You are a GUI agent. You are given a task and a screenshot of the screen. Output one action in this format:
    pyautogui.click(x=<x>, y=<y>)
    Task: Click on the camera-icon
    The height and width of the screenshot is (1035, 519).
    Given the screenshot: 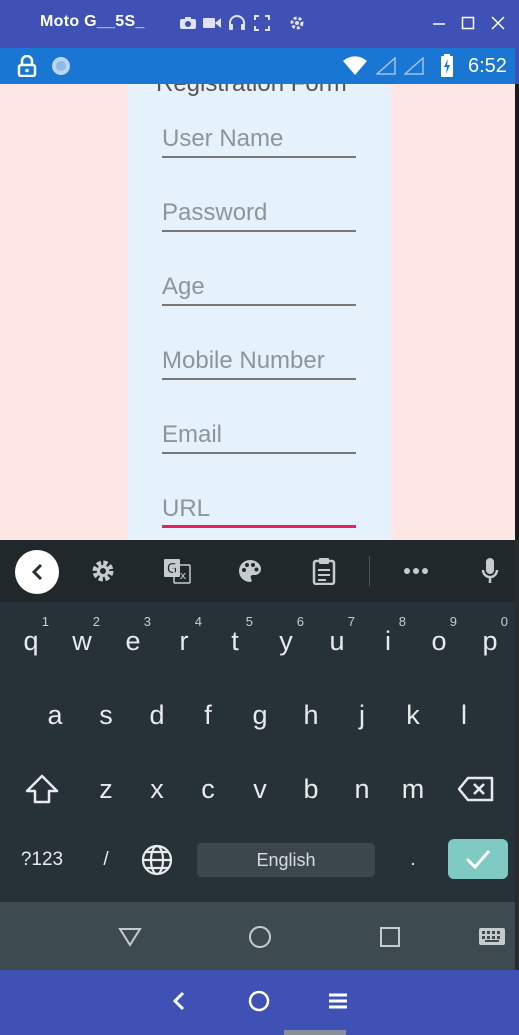 What is the action you would take?
    pyautogui.click(x=188, y=23)
    